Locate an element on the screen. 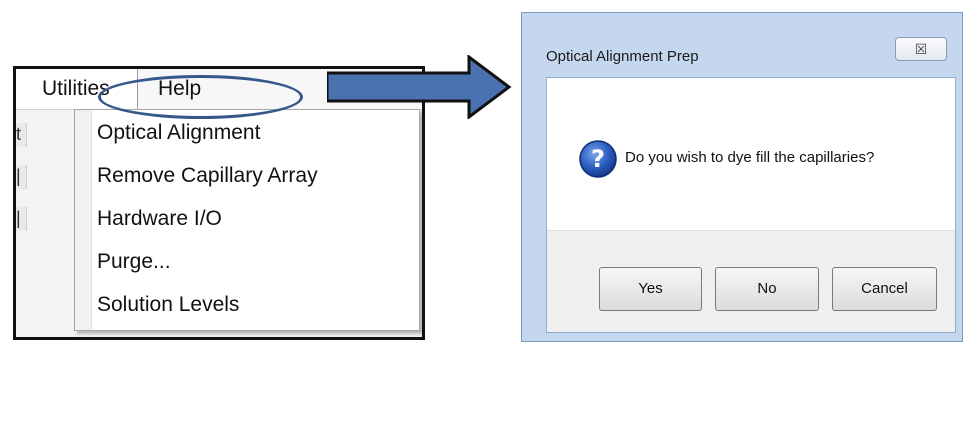 This screenshot has height=428, width=963. dialog-button-bar: Yes No Cancel is located at coordinates (751, 281).